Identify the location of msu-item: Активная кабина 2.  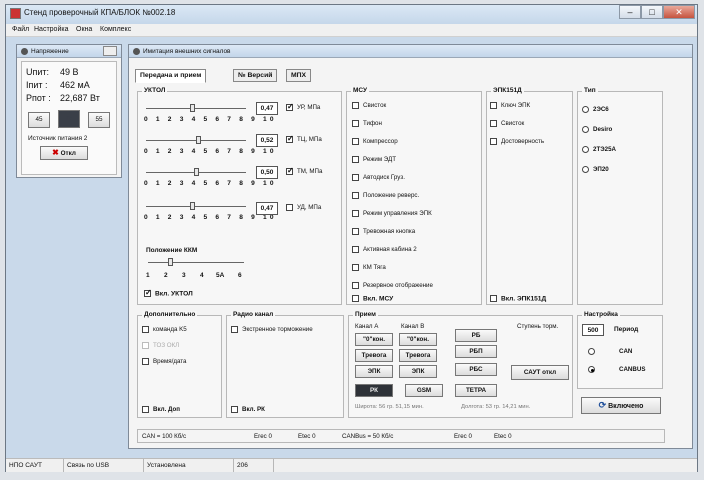
(384, 249).